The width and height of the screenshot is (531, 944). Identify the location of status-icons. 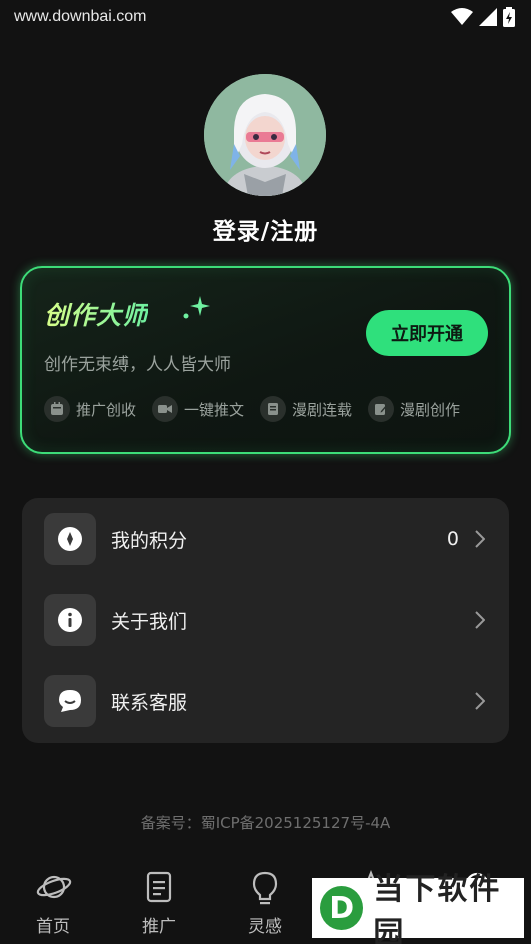
(483, 17).